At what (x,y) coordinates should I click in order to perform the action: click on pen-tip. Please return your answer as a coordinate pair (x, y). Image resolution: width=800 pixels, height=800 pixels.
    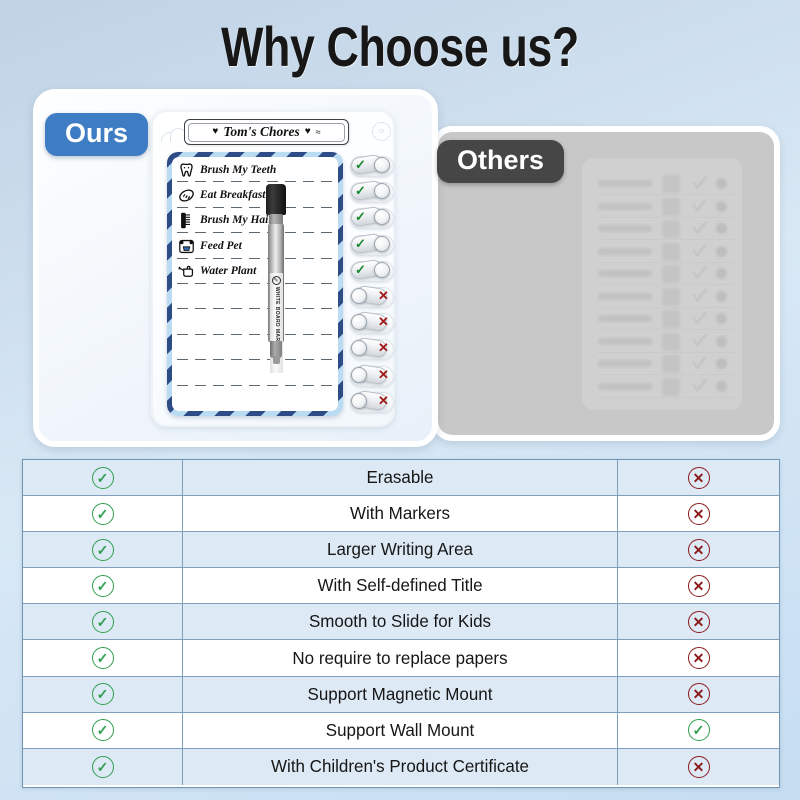
    Looking at the image, I should click on (276, 352).